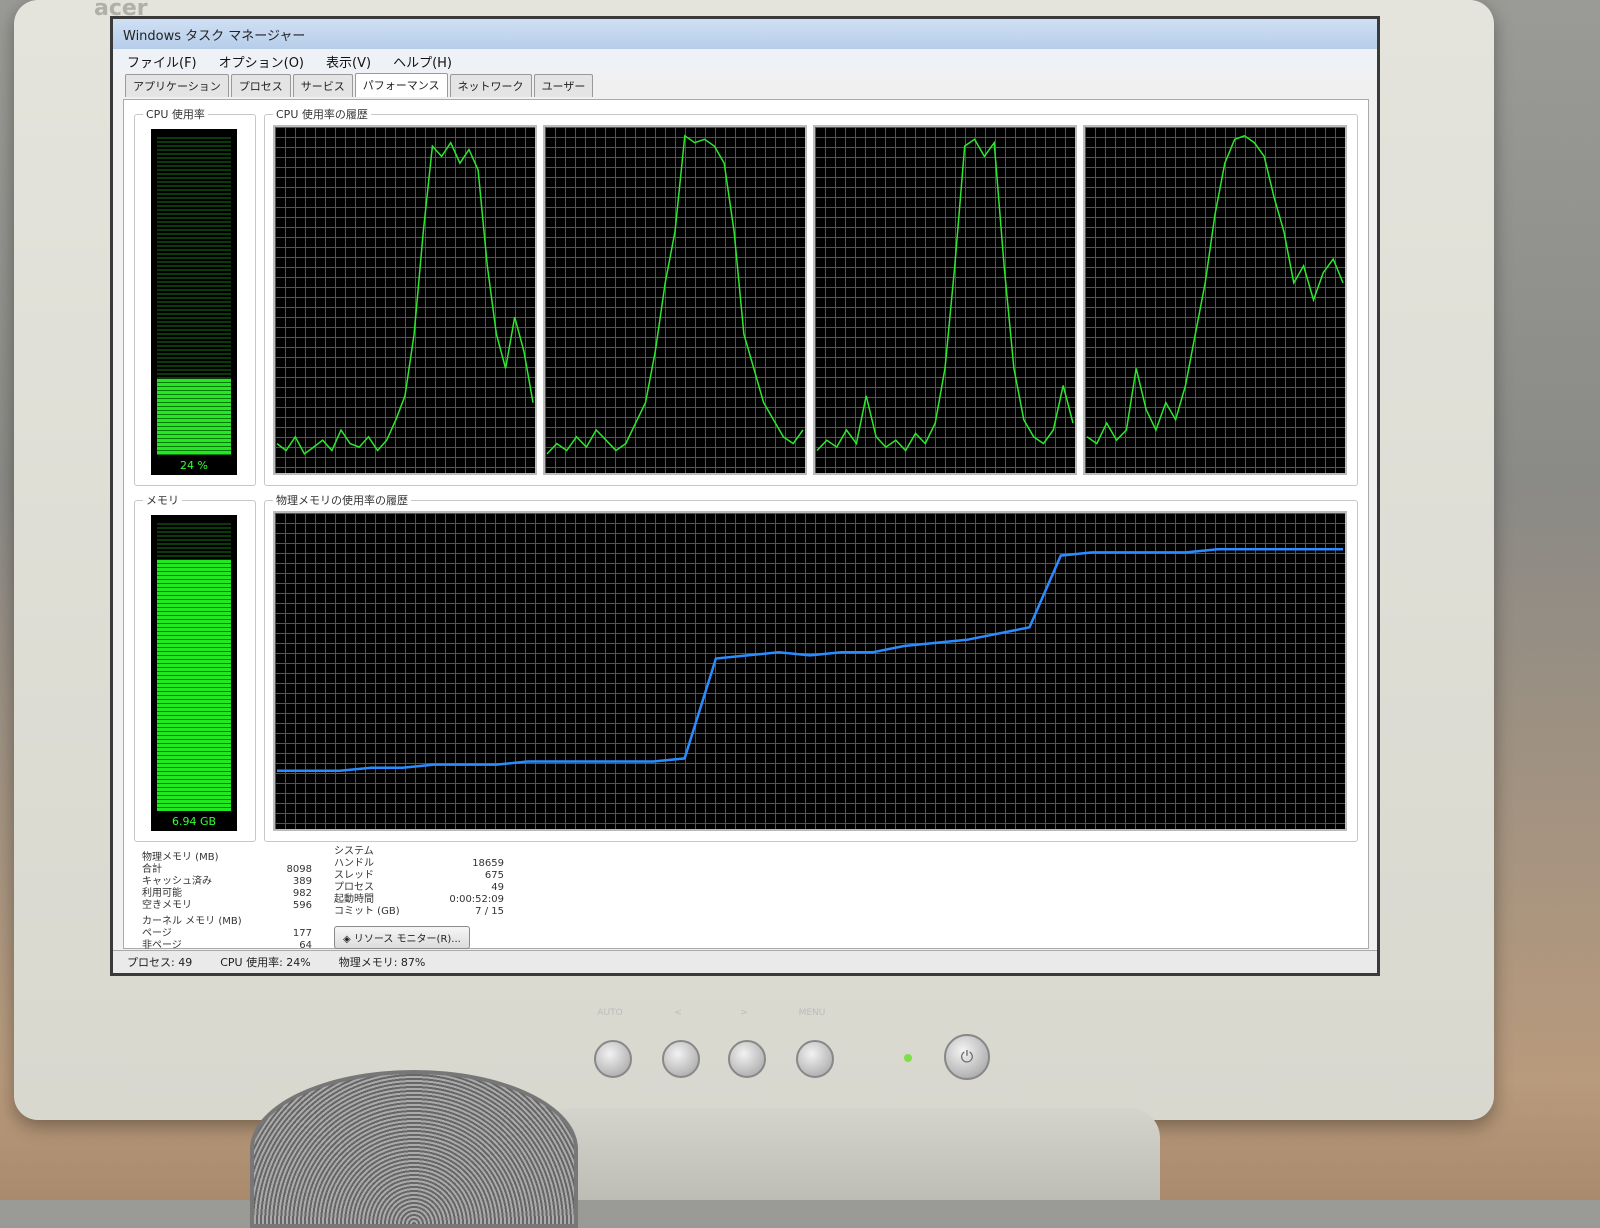 This screenshot has height=1228, width=1600. What do you see at coordinates (322, 114) in the screenshot?
I see `cpu-history-label: CPU 使用率の履歴` at bounding box center [322, 114].